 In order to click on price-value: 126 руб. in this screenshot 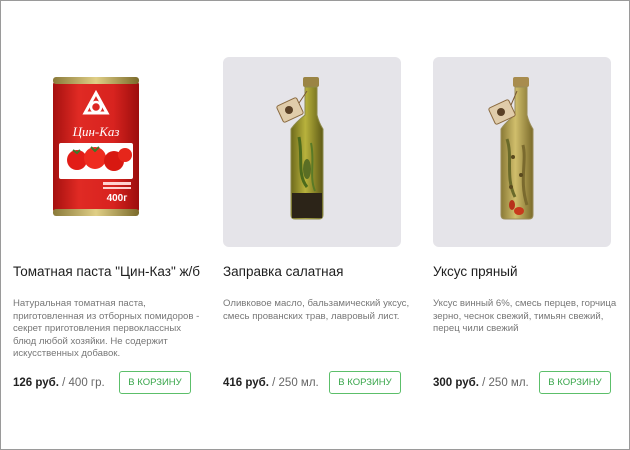, I will do `click(36, 383)`.